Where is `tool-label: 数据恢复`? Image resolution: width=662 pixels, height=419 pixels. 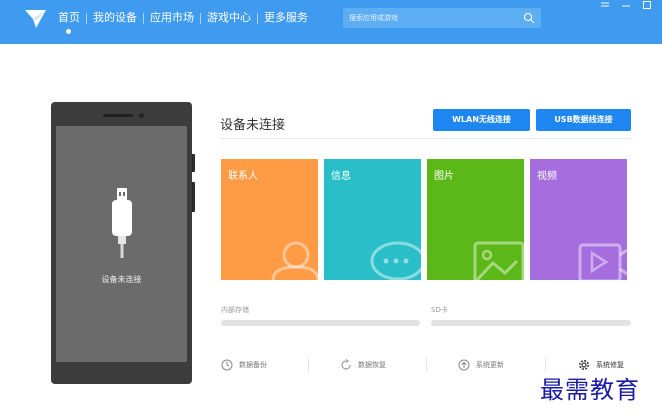
tool-label: 数据恢复 is located at coordinates (372, 365).